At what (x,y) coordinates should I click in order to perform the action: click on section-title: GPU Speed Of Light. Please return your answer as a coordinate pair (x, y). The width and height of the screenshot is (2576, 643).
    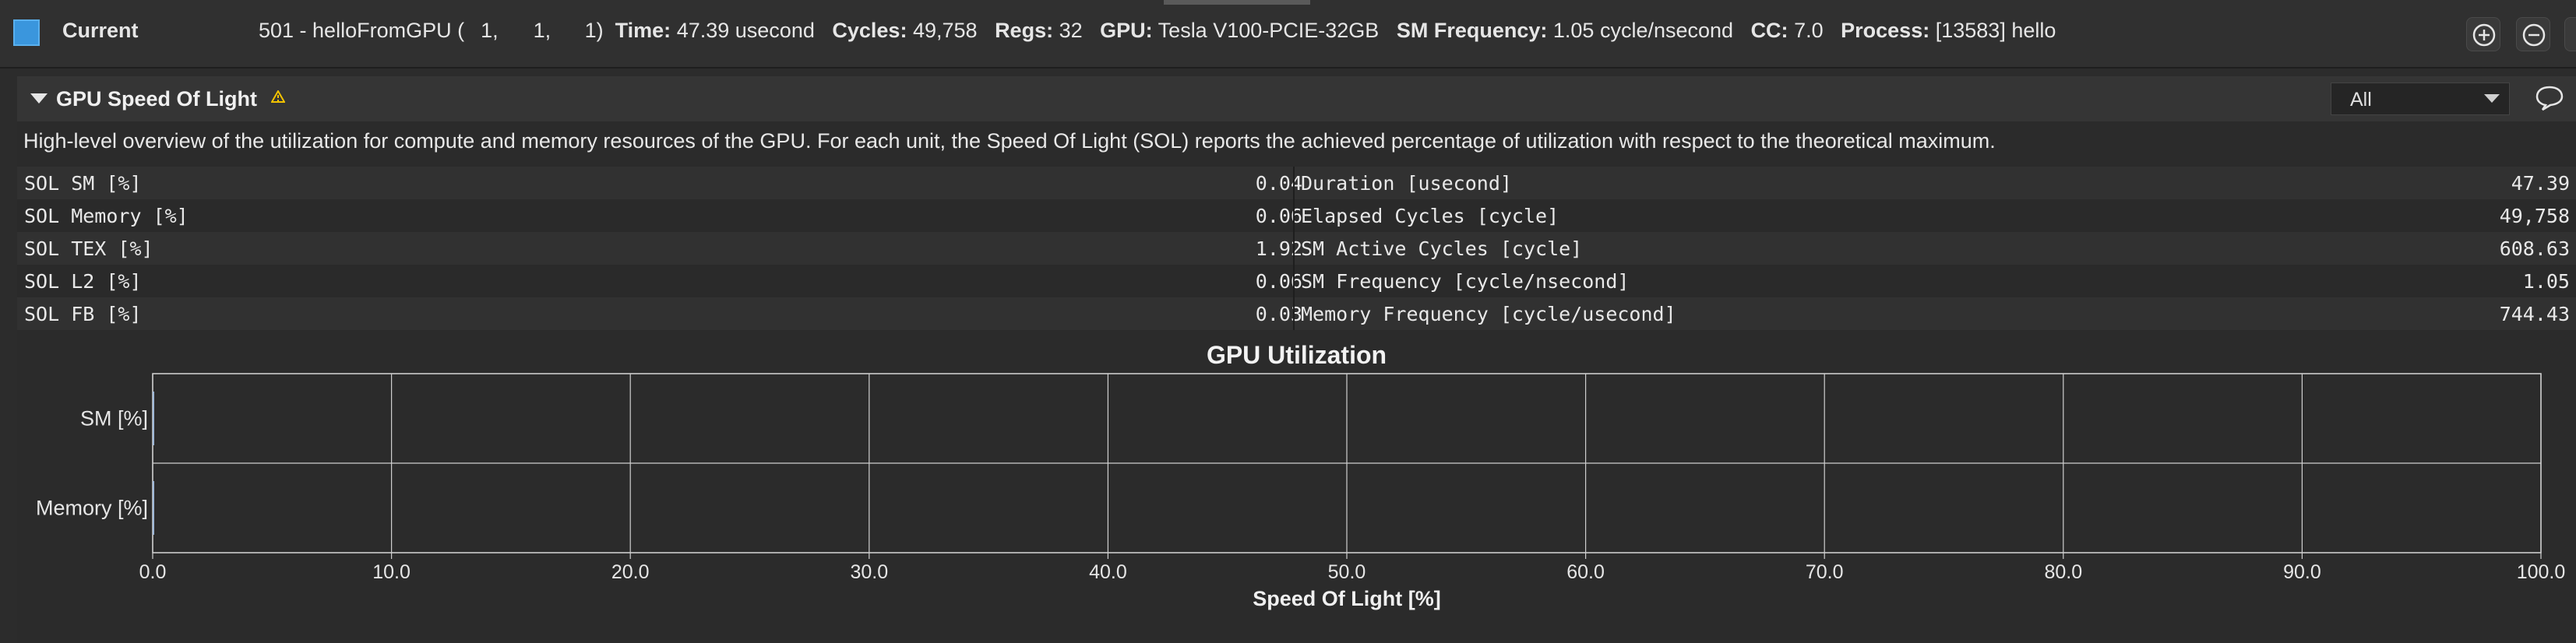
    Looking at the image, I should click on (157, 99).